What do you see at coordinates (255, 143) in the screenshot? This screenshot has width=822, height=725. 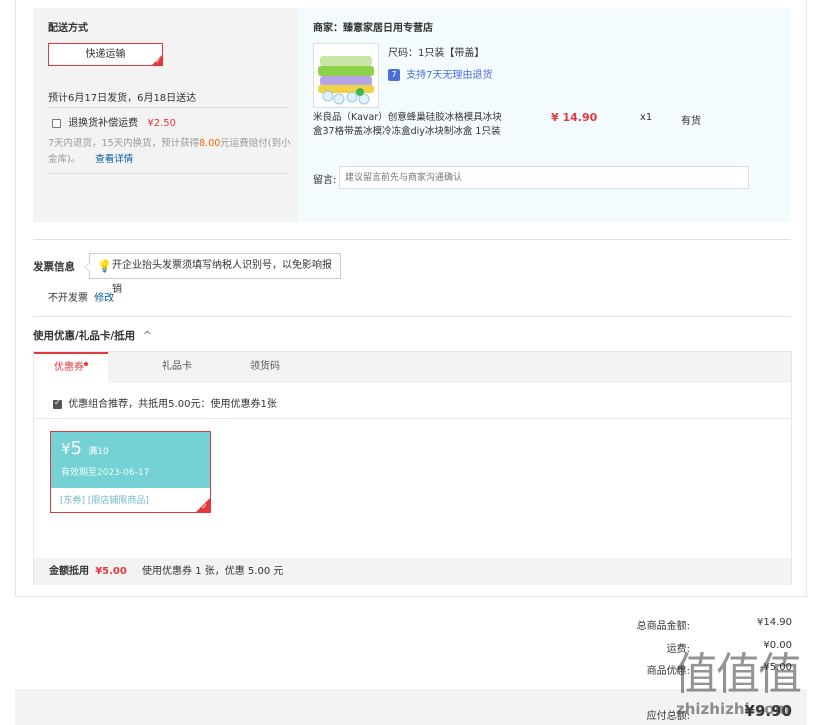 I see `insurance-desc-suffix: 元运费赔付(到小` at bounding box center [255, 143].